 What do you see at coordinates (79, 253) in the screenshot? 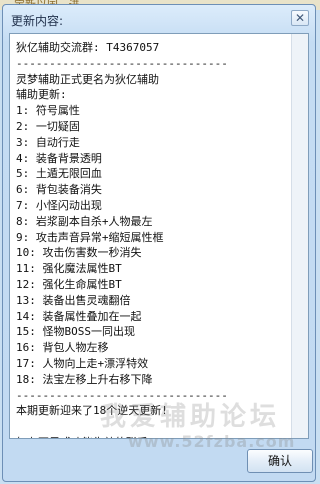
I see `content-line: 10: 攻击伤害数一秒消失` at bounding box center [79, 253].